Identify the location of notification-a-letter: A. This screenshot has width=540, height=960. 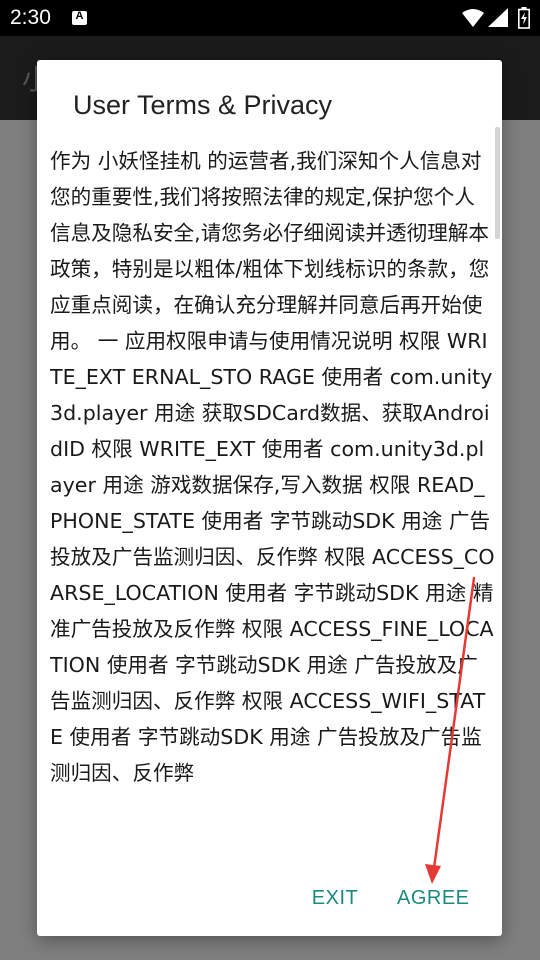
(79, 16).